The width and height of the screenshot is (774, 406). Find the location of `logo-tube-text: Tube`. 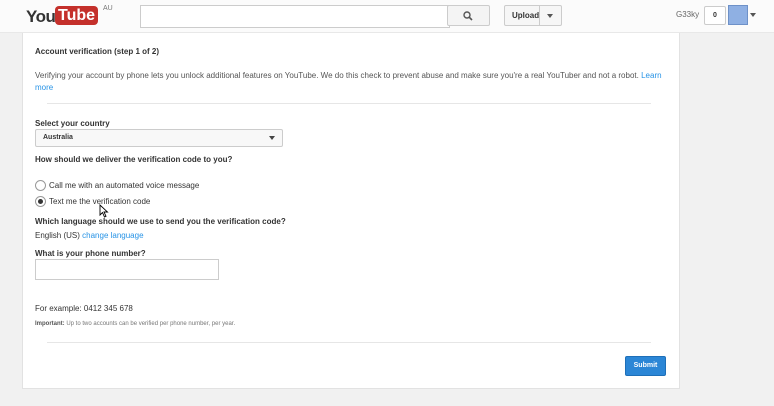

logo-tube-text: Tube is located at coordinates (77, 15).